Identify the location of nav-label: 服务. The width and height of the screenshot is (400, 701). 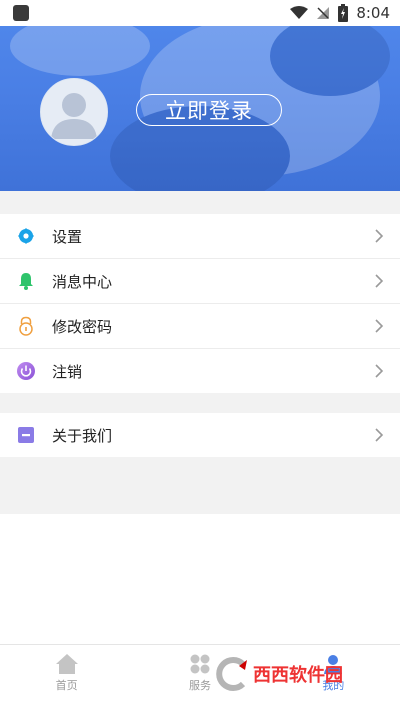
(199, 685).